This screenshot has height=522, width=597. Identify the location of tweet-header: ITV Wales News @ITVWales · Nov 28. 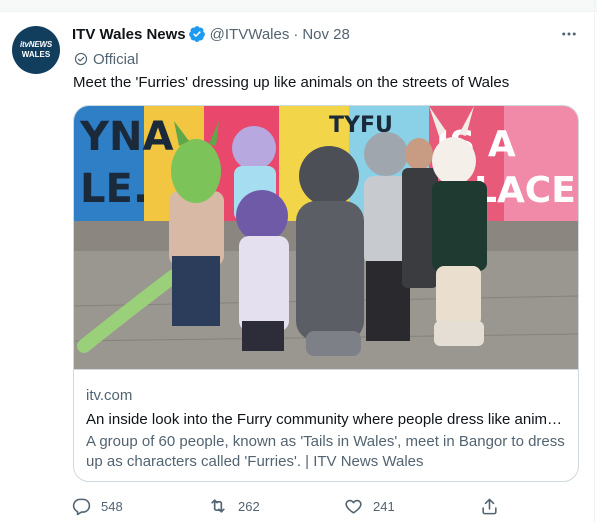
(211, 34).